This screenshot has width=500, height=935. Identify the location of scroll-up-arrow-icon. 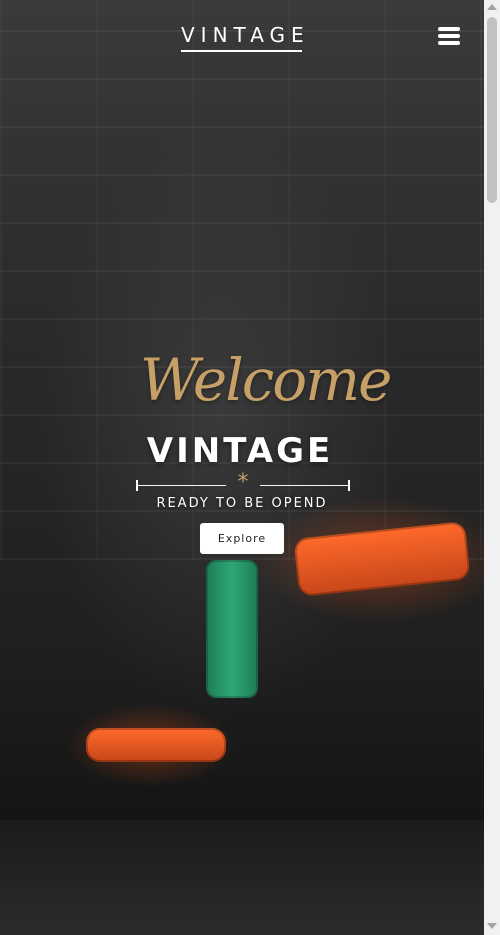
(492, 7).